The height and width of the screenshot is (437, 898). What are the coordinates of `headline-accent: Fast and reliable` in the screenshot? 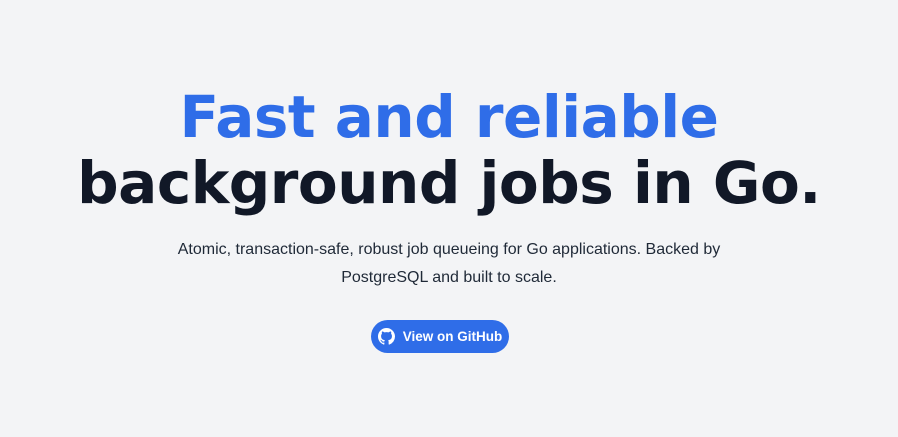 It's located at (449, 117).